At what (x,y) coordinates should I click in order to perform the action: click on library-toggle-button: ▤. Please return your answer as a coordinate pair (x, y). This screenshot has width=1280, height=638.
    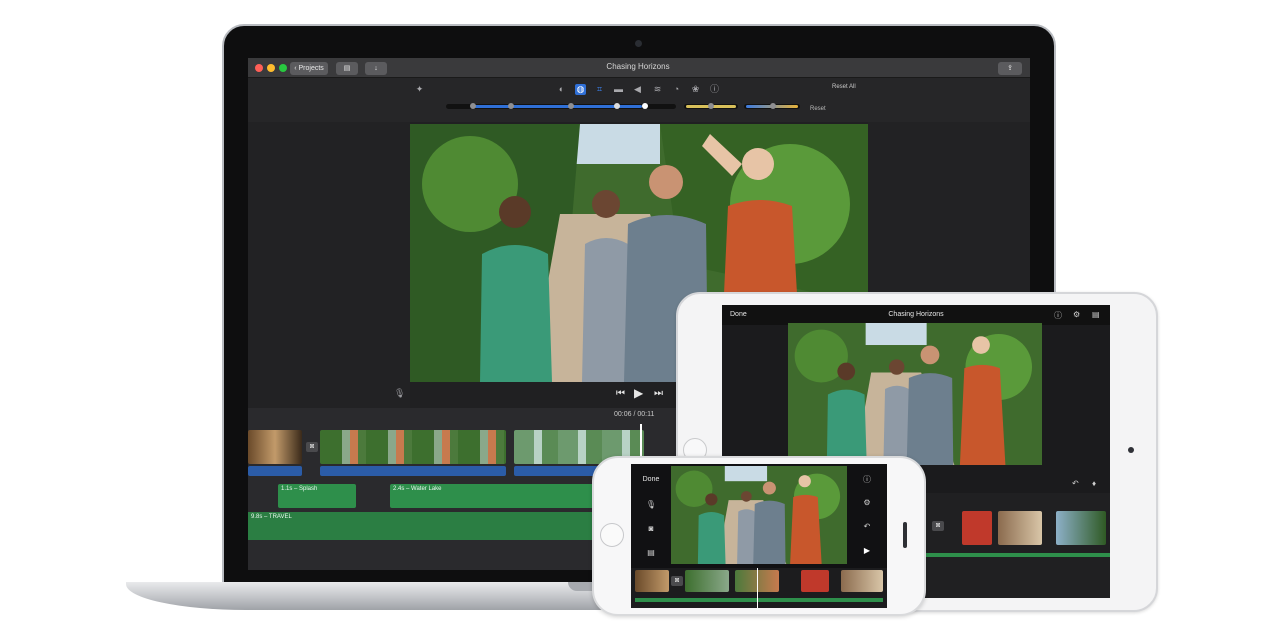
    Looking at the image, I should click on (347, 68).